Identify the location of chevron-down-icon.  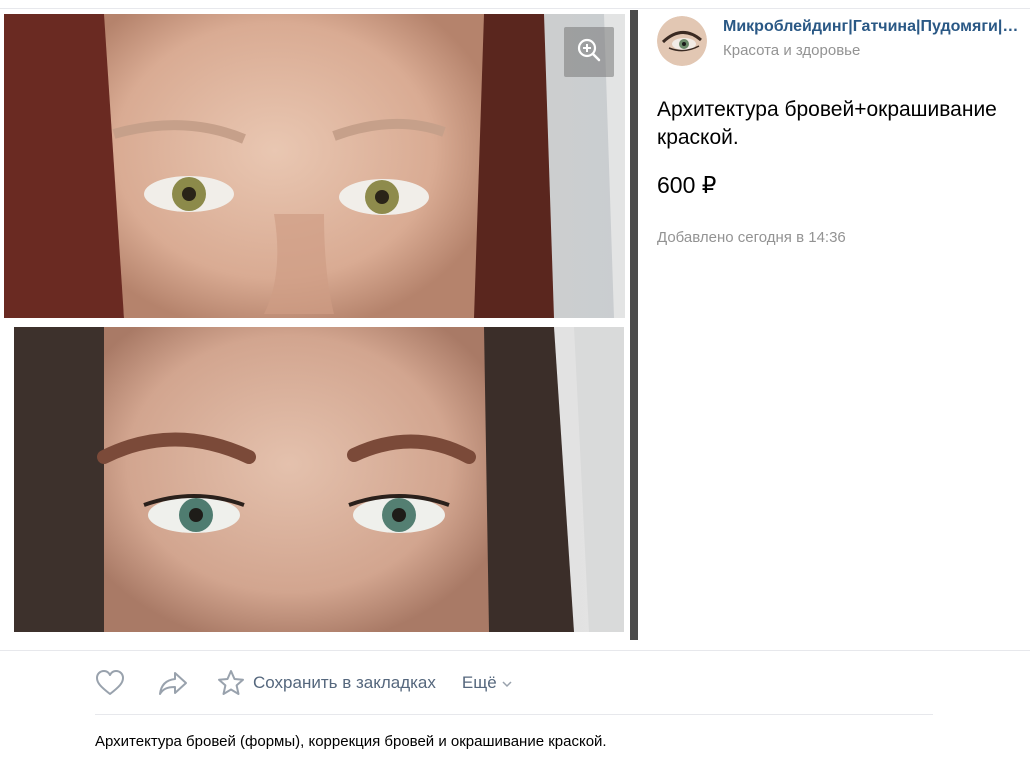
(507, 683).